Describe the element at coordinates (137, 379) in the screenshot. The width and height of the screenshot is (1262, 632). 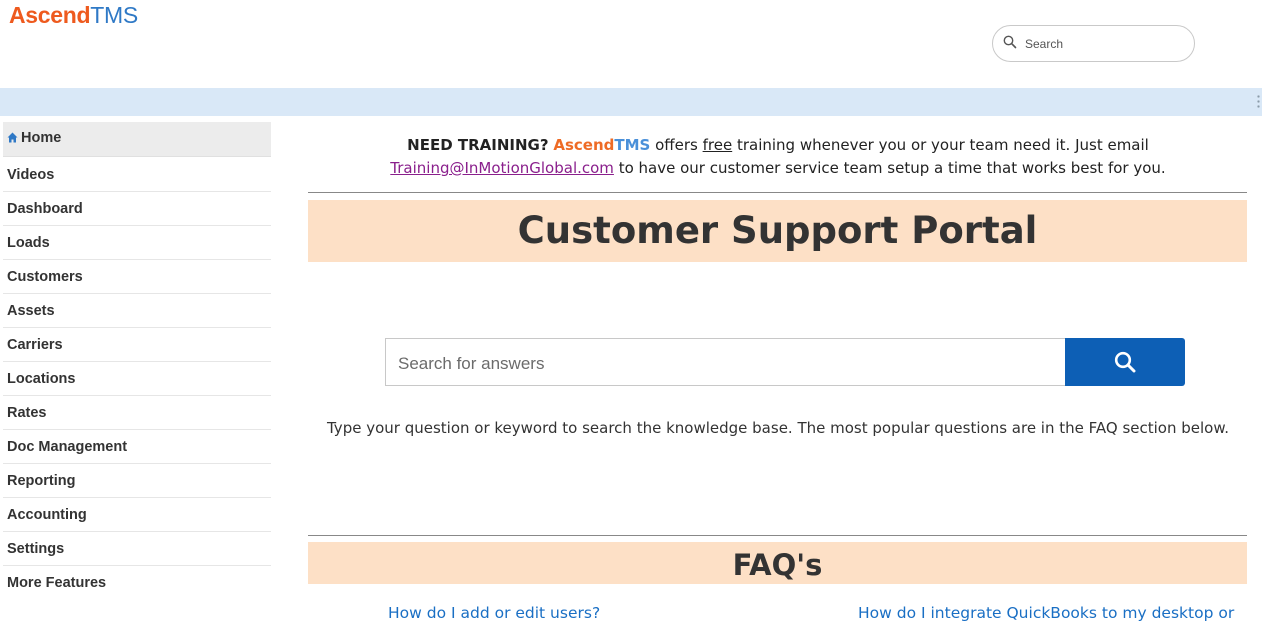
I see `sidebar-item-locations: Locations` at that location.